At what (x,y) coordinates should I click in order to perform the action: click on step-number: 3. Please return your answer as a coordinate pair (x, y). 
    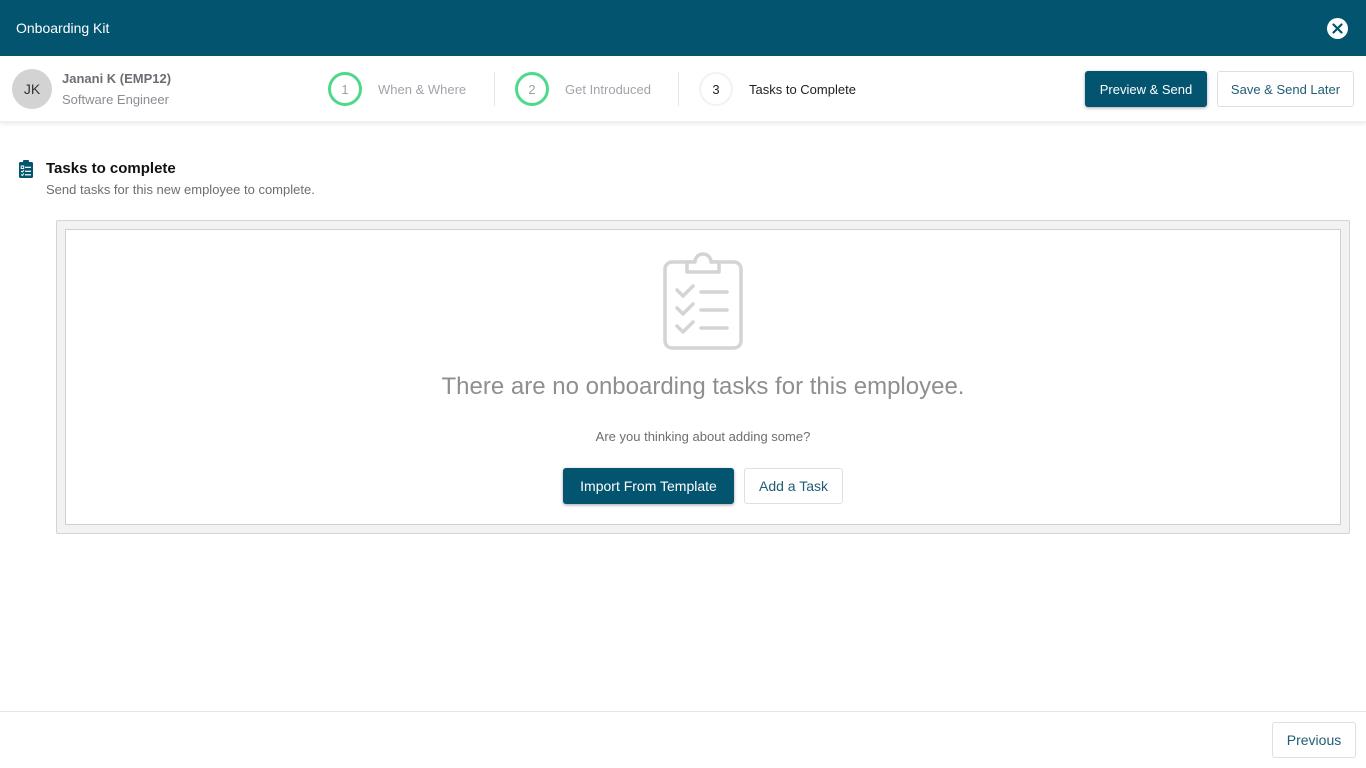
    Looking at the image, I should click on (716, 89).